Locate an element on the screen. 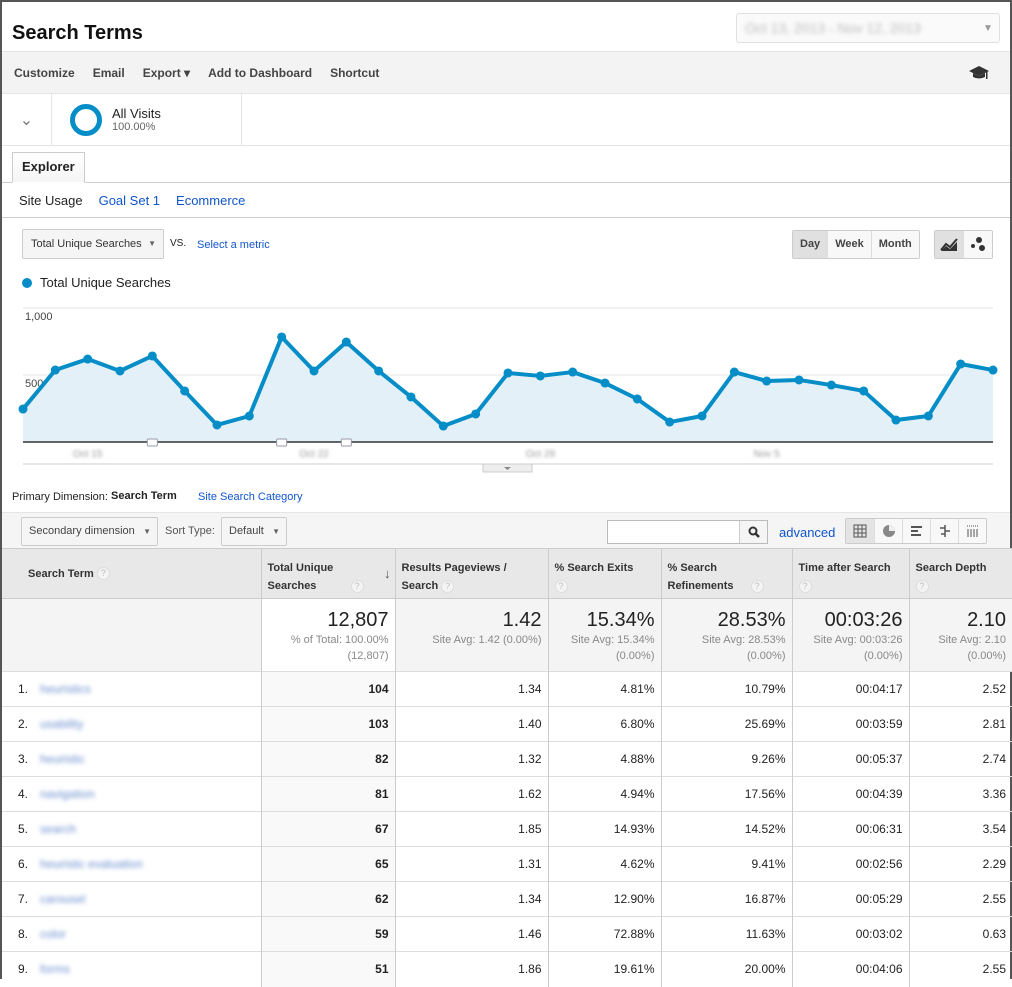 This screenshot has width=1012, height=987. metric-cell: 17.56% is located at coordinates (726, 794).